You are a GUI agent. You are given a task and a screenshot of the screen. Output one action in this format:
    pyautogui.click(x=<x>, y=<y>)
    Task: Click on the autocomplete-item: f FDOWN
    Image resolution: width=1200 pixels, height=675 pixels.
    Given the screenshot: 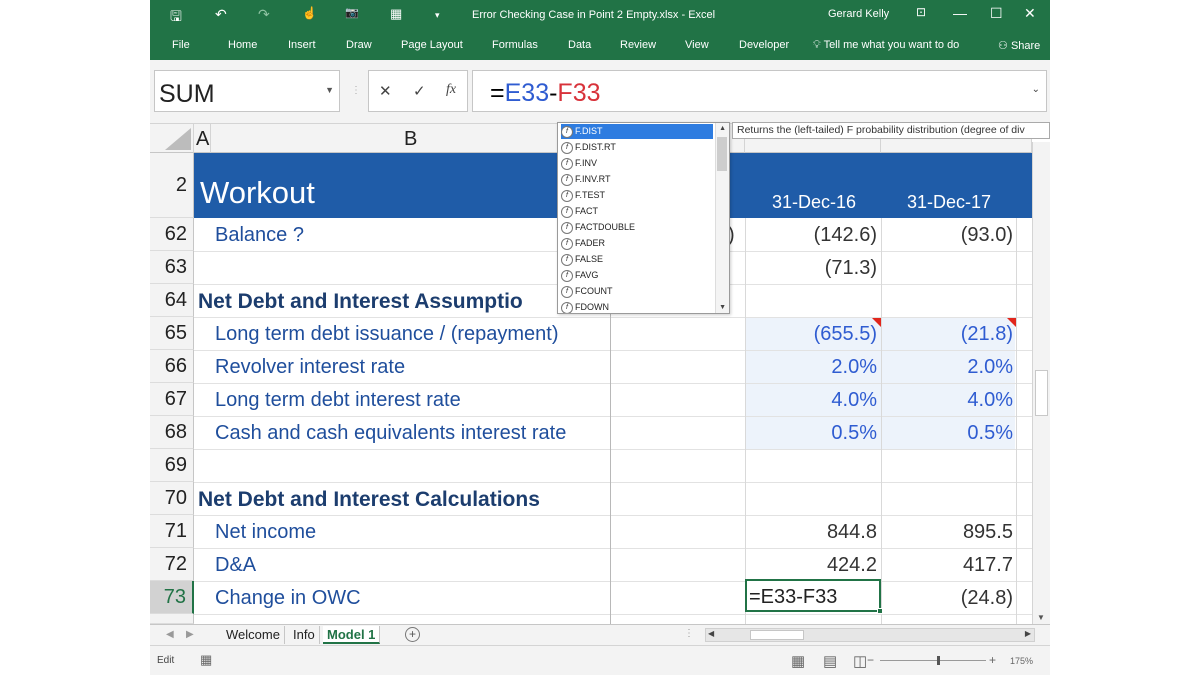 What is the action you would take?
    pyautogui.click(x=637, y=306)
    